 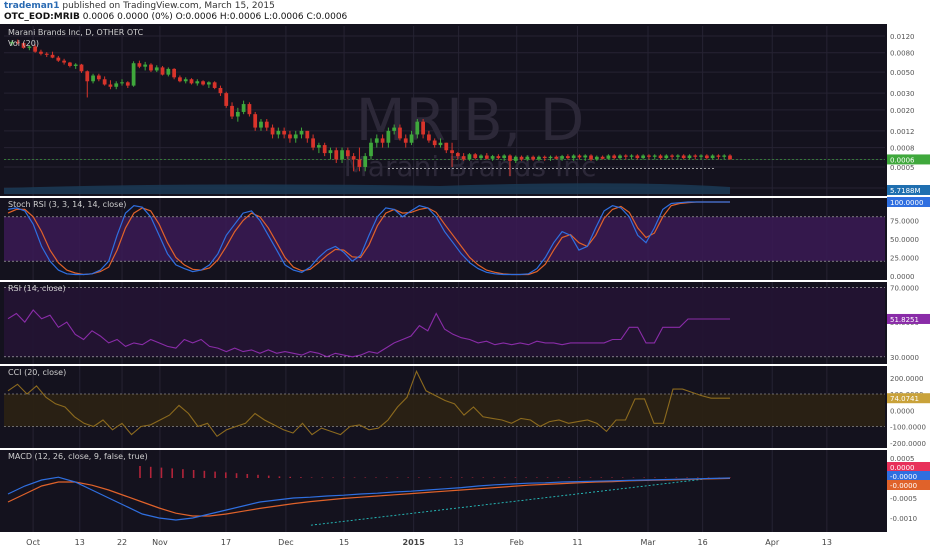 I want to click on price-axis-label: -0.0005, so click(x=903, y=499).